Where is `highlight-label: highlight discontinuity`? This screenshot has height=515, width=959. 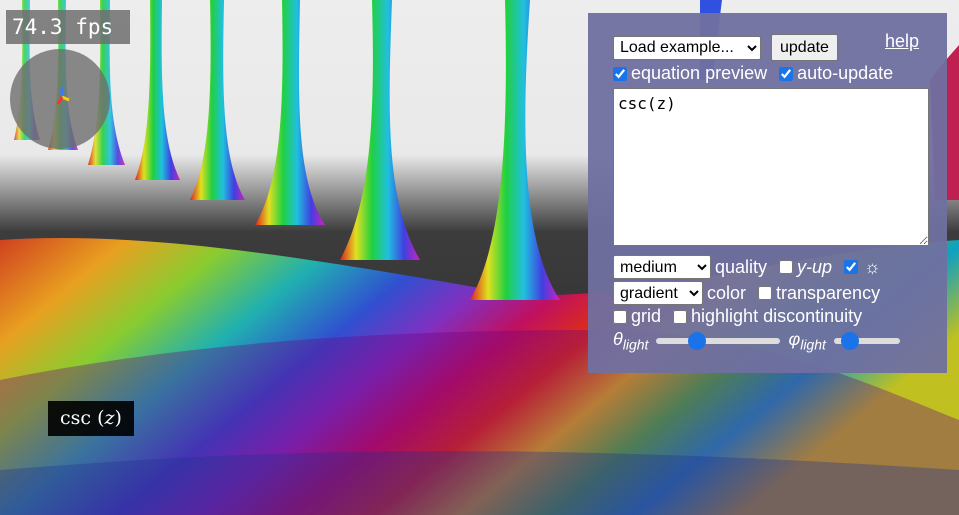
highlight-label: highlight discontinuity is located at coordinates (777, 316).